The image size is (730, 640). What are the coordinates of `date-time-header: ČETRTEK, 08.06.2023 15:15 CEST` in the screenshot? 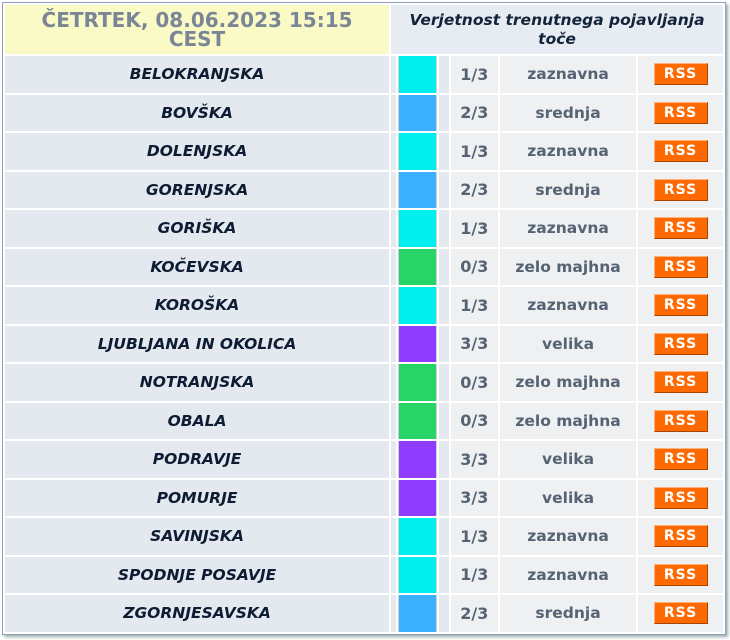 It's located at (197, 29).